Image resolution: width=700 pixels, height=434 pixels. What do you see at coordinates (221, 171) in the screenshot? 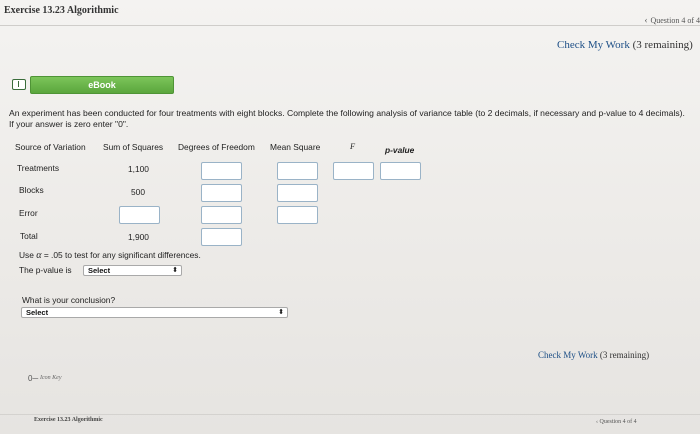
I see `treatments-df-input` at bounding box center [221, 171].